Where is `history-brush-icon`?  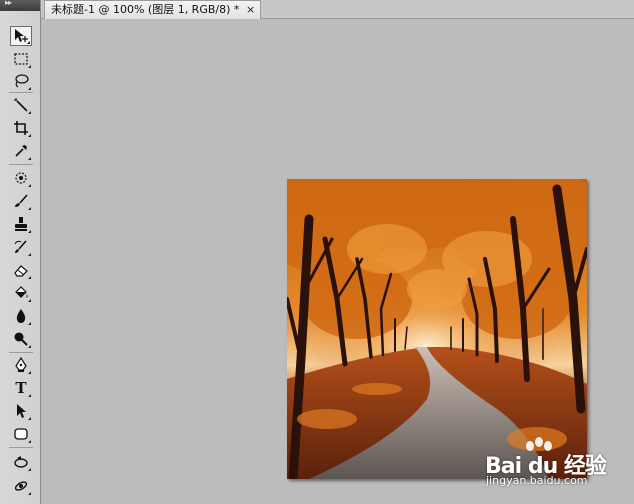 history-brush-icon is located at coordinates (20, 246).